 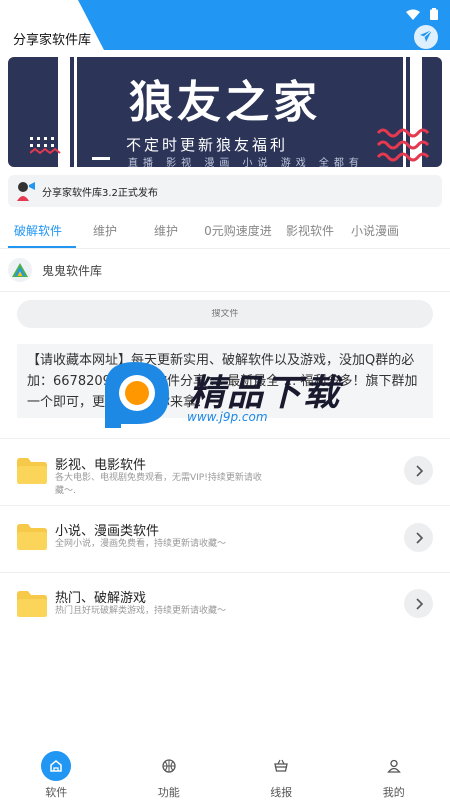 I want to click on list-item: 影视、电影软件 各大电影、电视剧免费观看，无需VIP!持续更新请收藏〜., so click(x=225, y=472).